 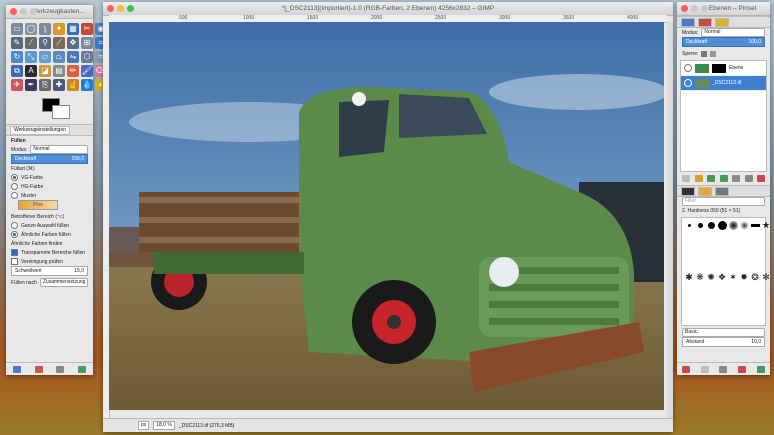 I want to click on brush-preset-select: Basic., so click(x=723, y=332).